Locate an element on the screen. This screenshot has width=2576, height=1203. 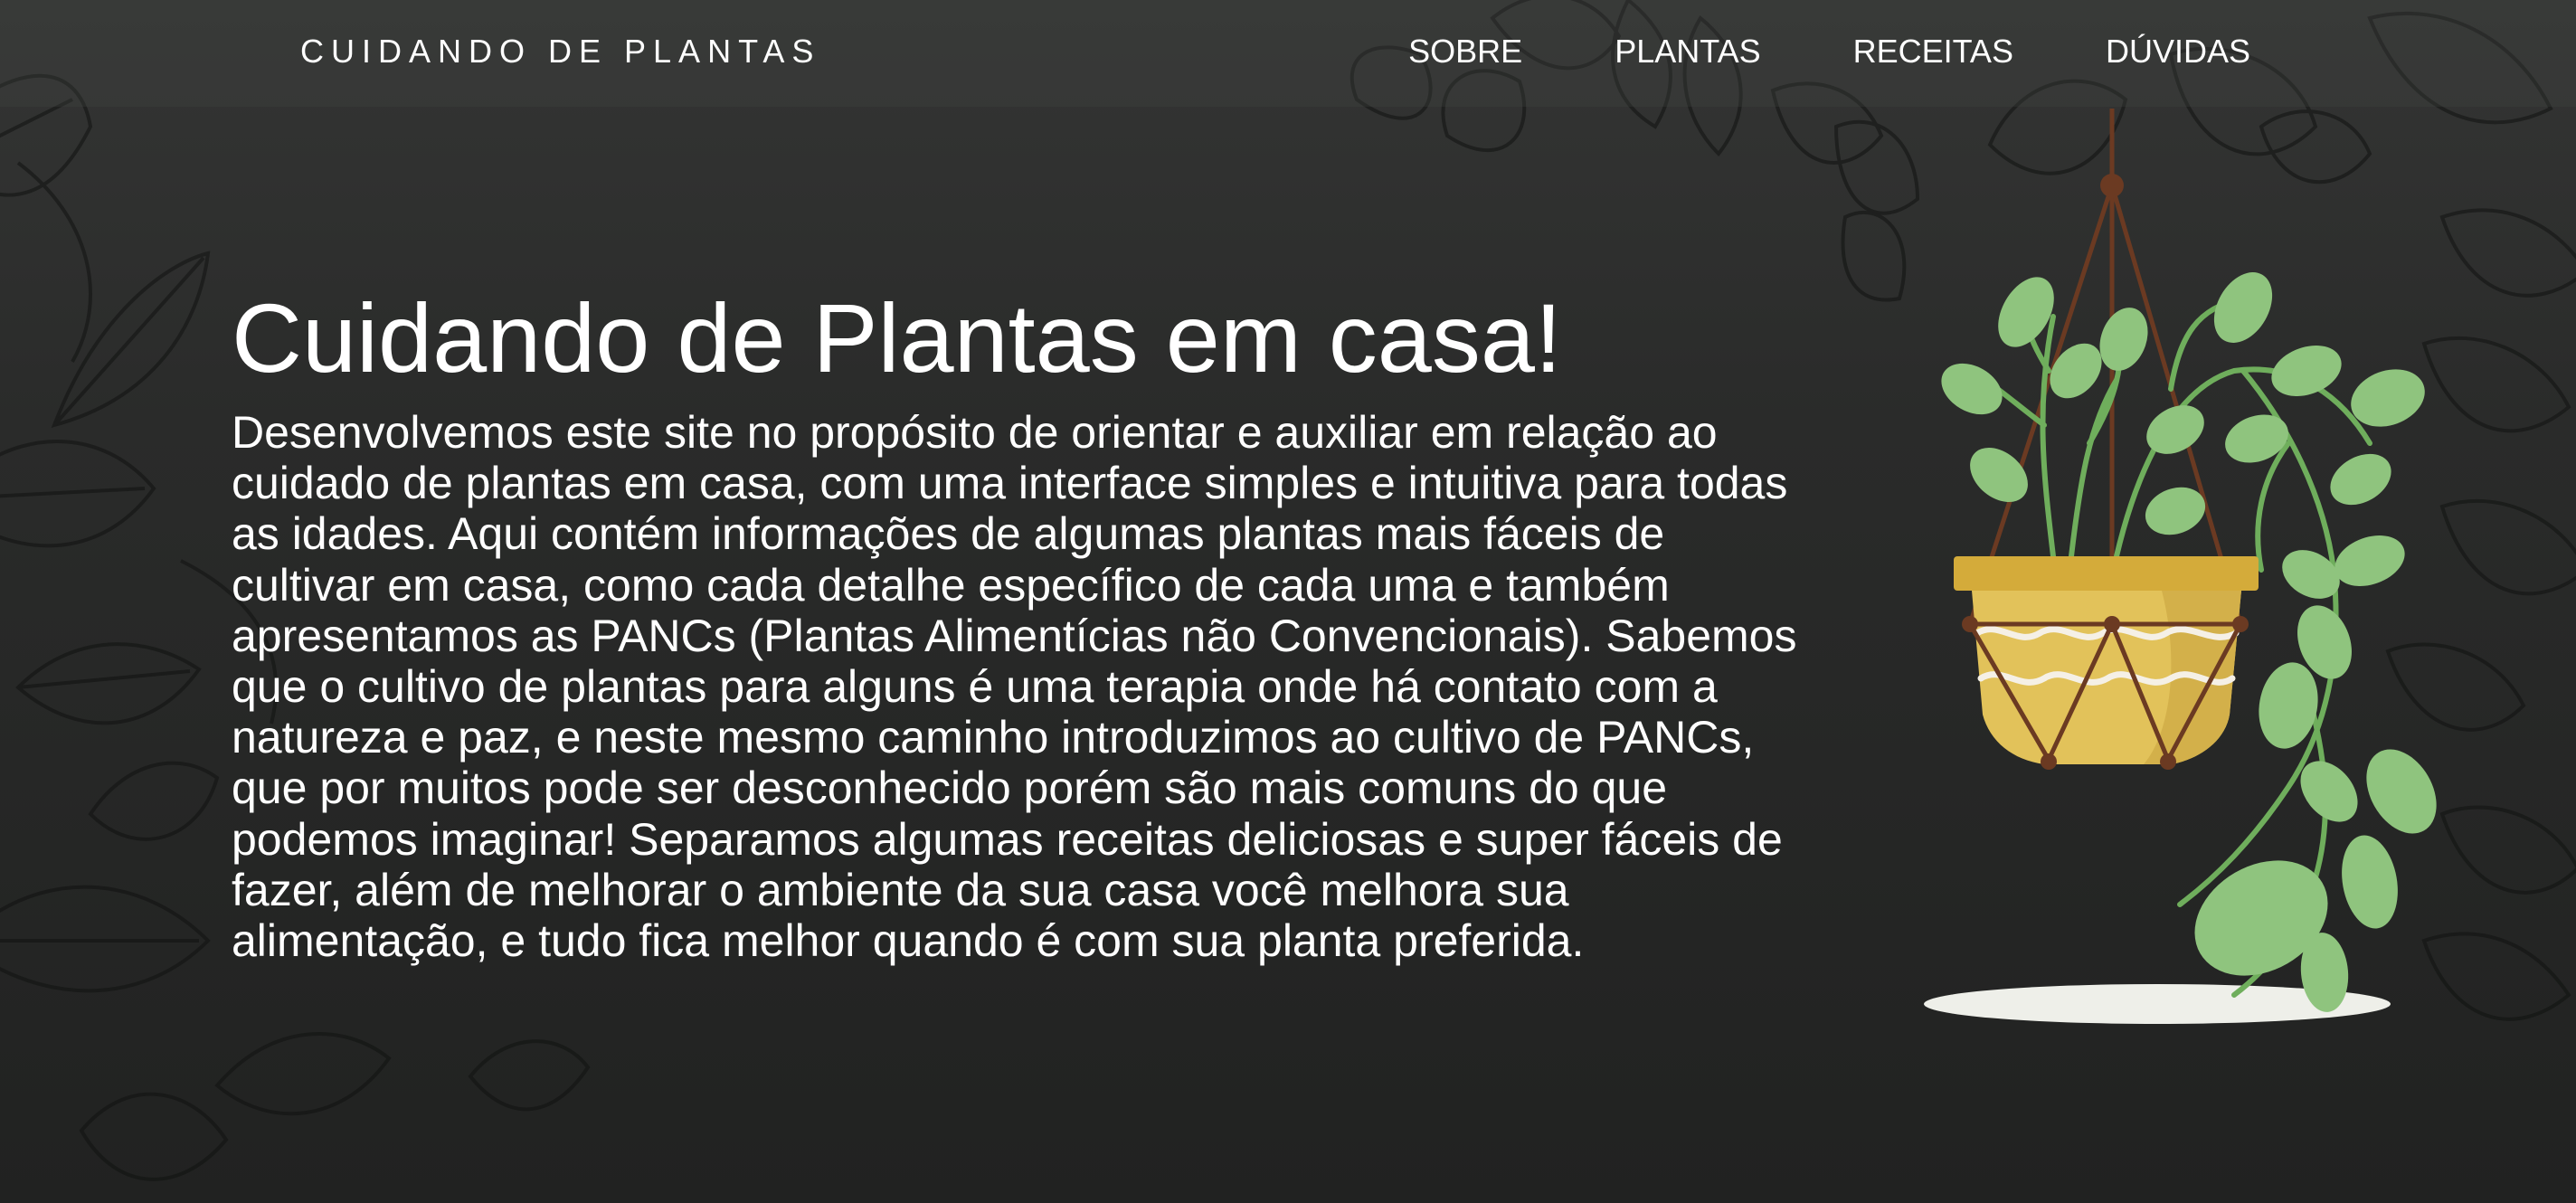
hero-title: Cuidando de Plantas em casa! is located at coordinates (897, 338).